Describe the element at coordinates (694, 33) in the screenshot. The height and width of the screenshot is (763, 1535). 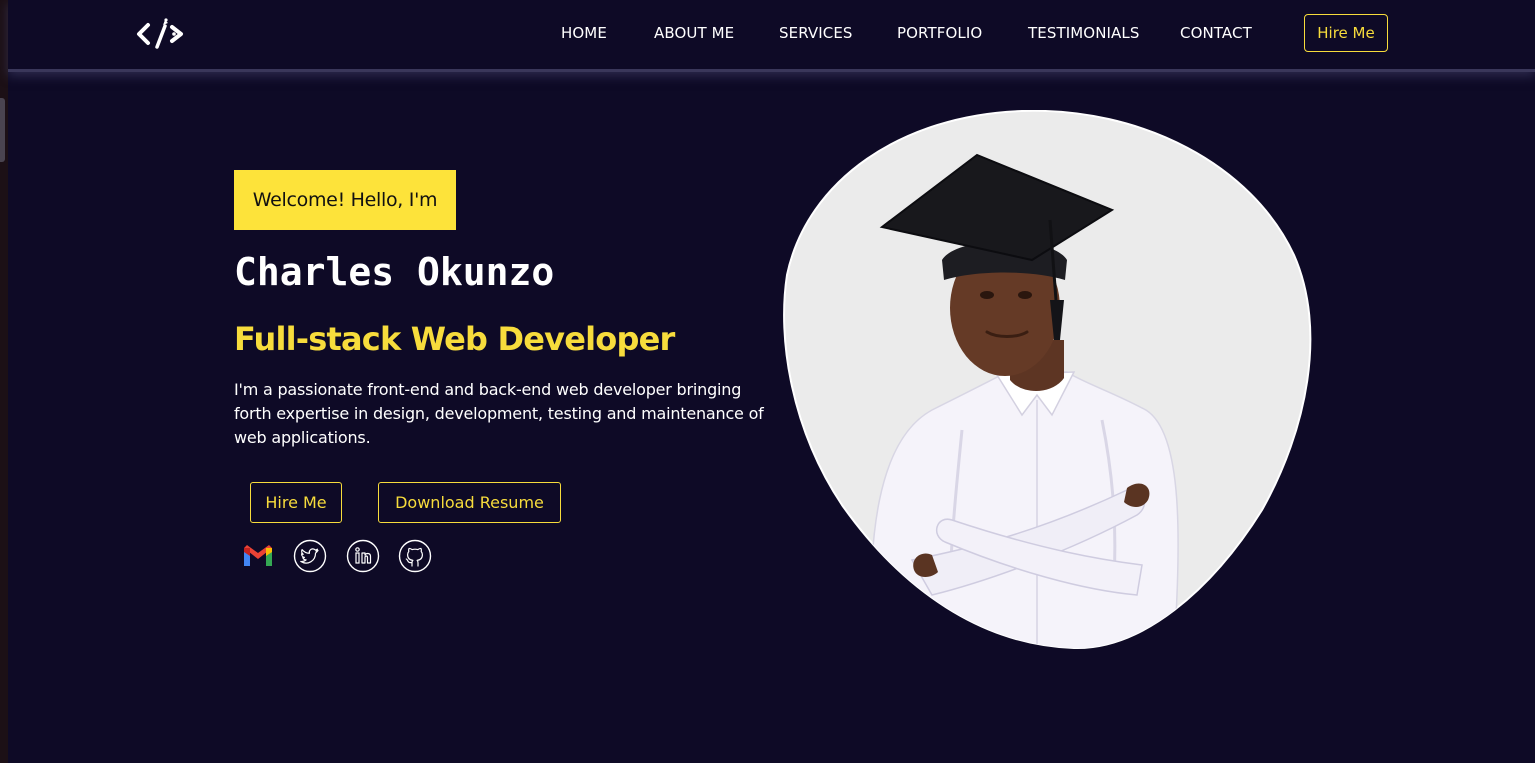
I see `nav-about: ABOUT ME` at that location.